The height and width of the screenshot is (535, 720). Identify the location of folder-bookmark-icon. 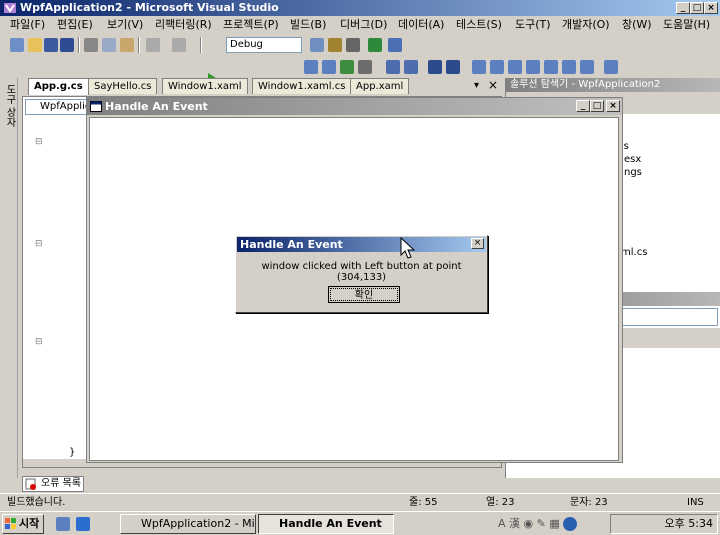
(551, 67).